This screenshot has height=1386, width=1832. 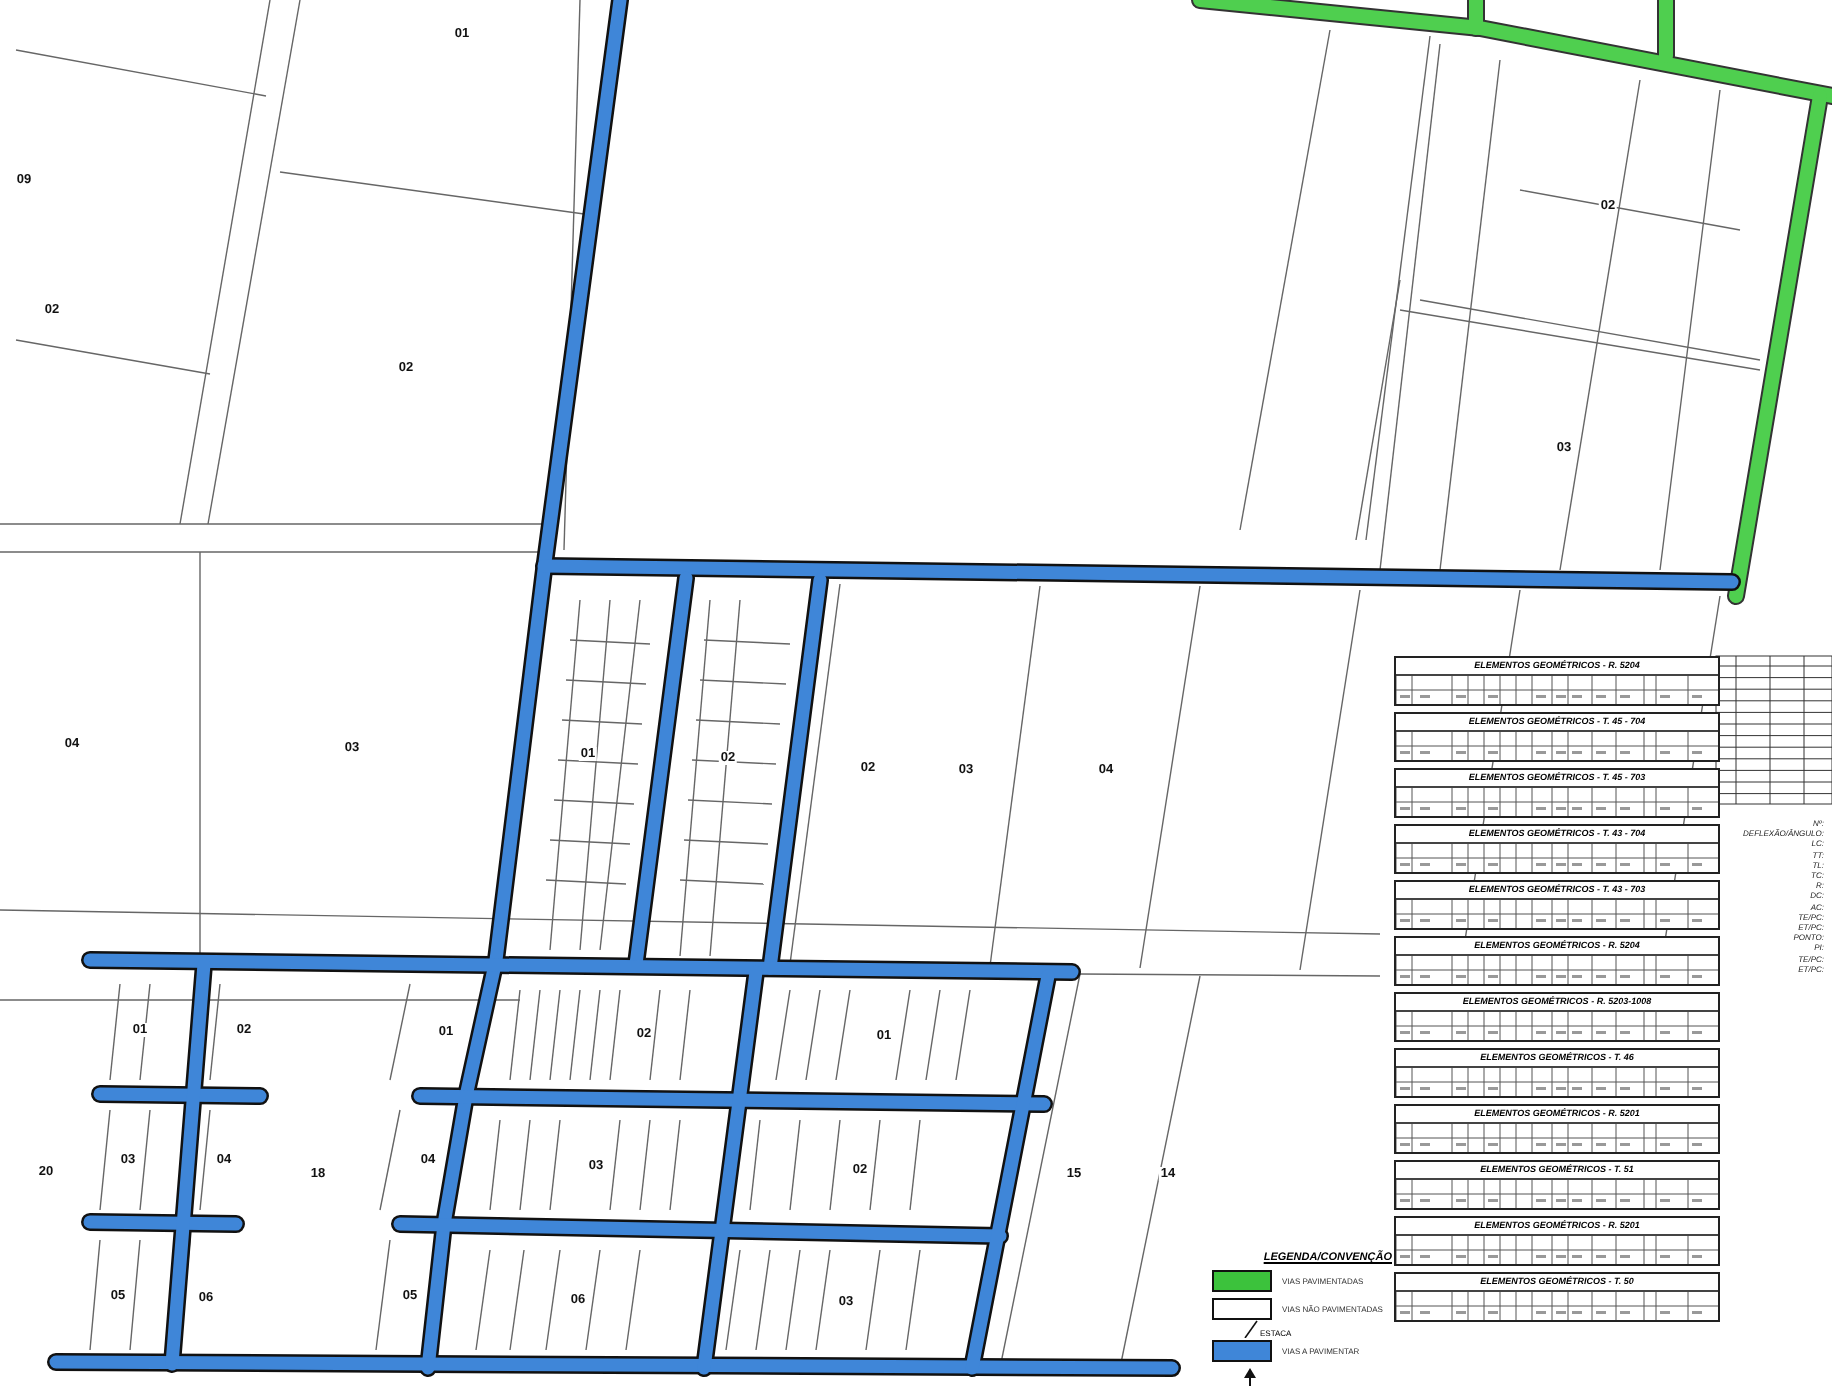 I want to click on leader-line, so click(x=1251, y=1329).